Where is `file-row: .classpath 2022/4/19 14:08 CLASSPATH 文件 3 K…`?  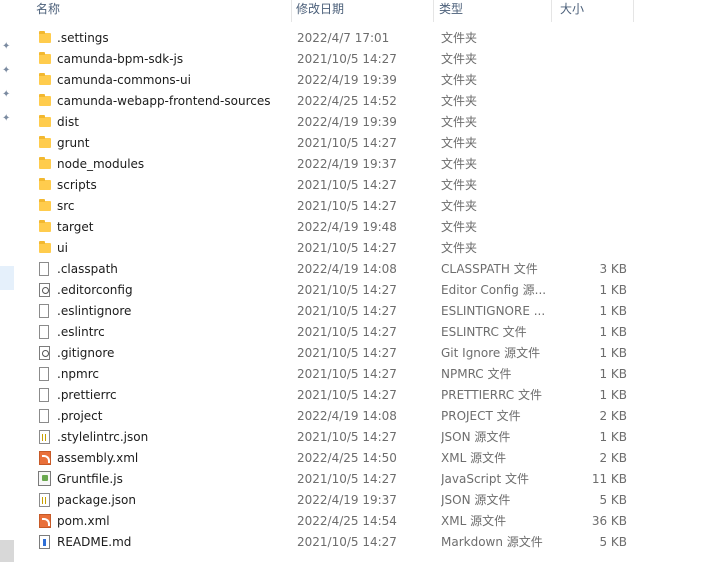
file-row: .classpath 2022/4/19 14:08 CLASSPATH 文件 3 K… is located at coordinates (326, 269).